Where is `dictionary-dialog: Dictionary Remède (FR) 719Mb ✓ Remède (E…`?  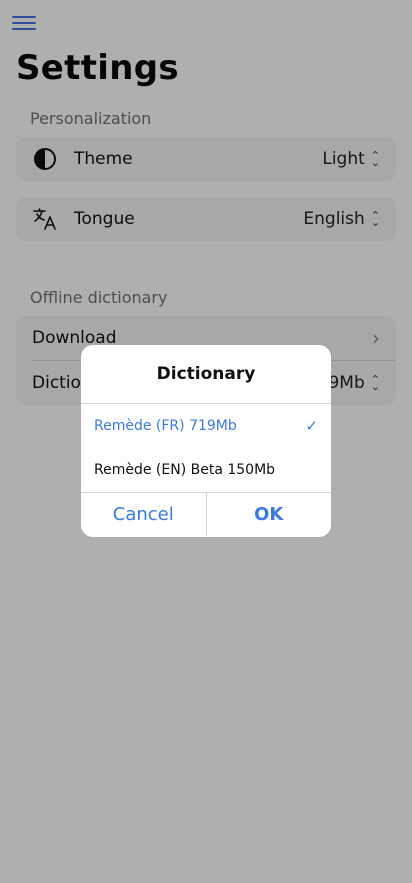
dictionary-dialog: Dictionary Remède (FR) 719Mb ✓ Remède (E… is located at coordinates (206, 441).